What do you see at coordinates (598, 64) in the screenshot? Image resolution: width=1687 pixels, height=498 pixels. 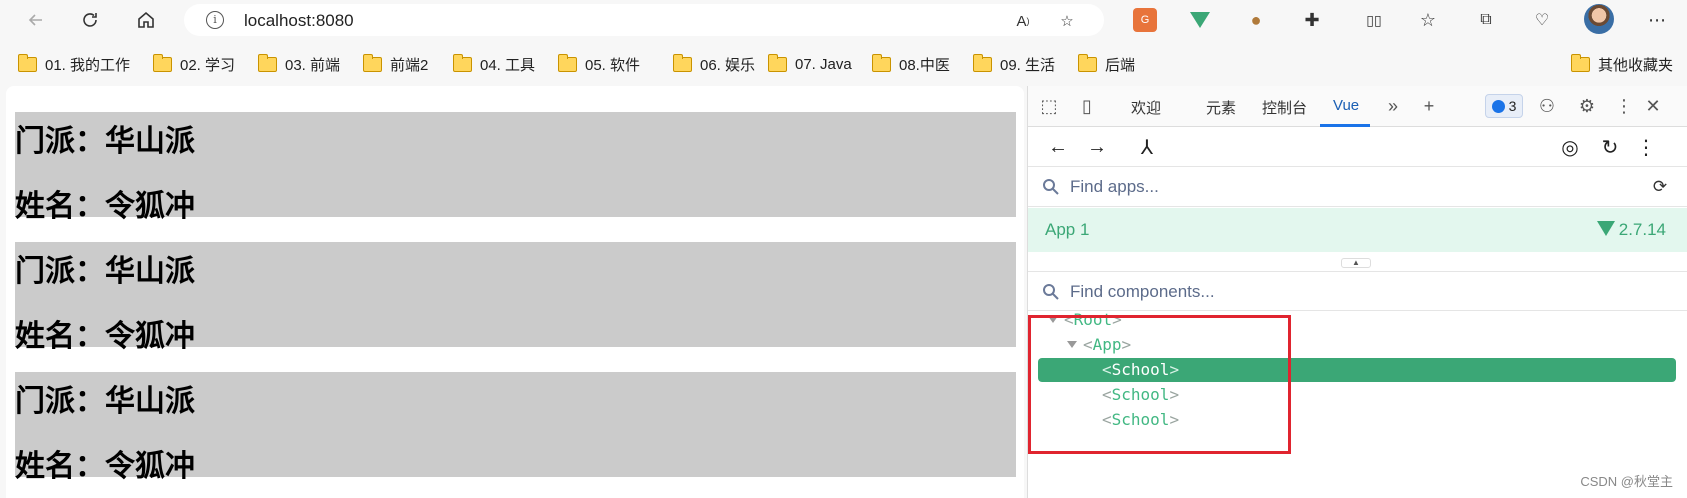 I see `bookmark-folder: 05. 软件` at bounding box center [598, 64].